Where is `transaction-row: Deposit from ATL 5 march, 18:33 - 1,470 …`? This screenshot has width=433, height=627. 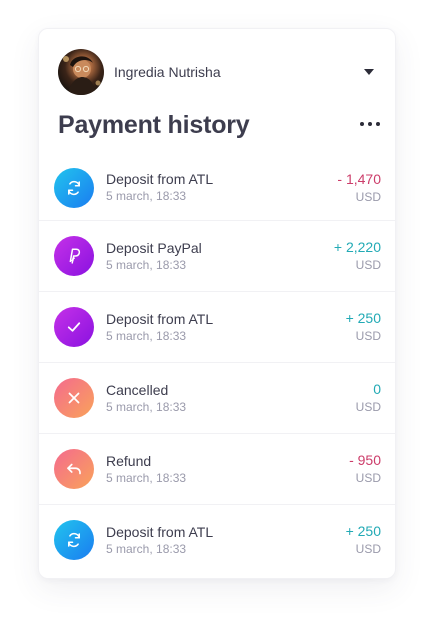 transaction-row: Deposit from ATL 5 march, 18:33 - 1,470 … is located at coordinates (217, 187).